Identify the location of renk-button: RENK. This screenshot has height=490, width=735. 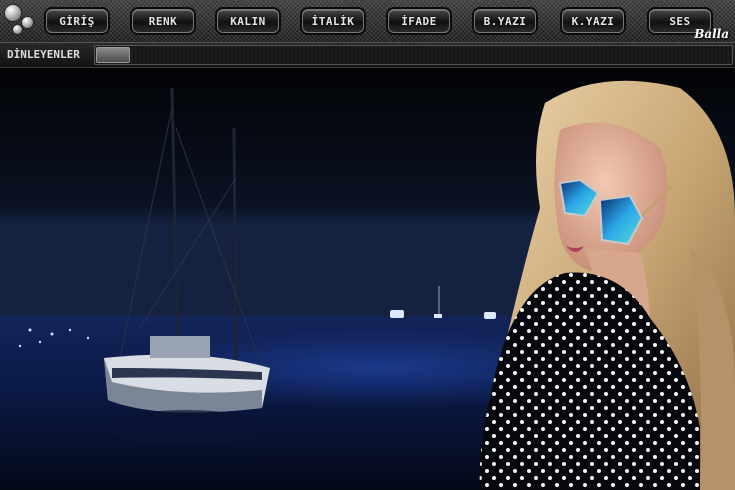
(163, 21).